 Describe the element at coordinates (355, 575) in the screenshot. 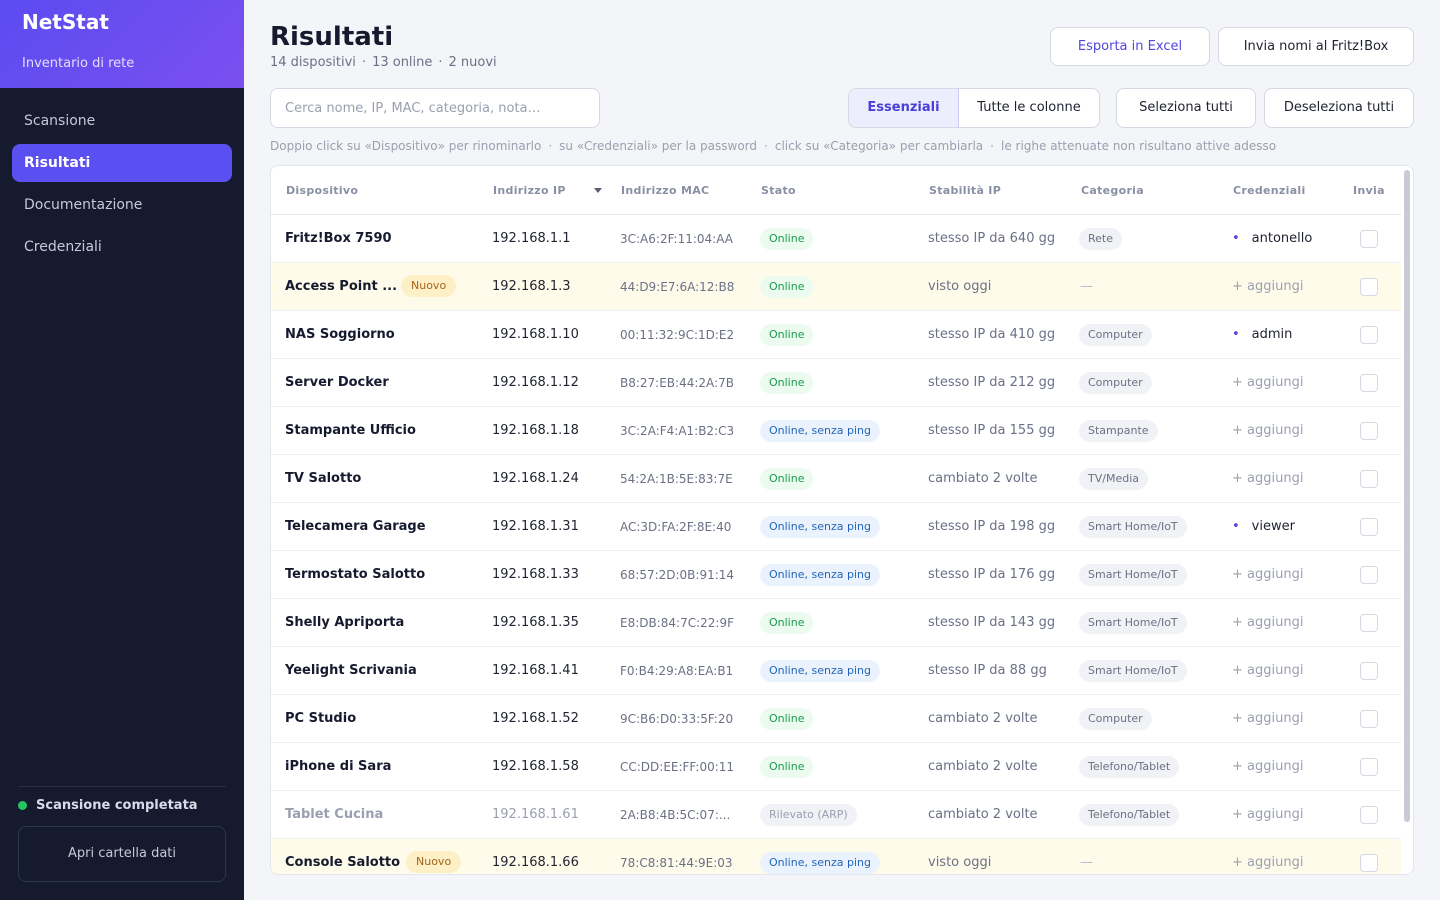

I see `device-name: Termostato Salotto` at that location.